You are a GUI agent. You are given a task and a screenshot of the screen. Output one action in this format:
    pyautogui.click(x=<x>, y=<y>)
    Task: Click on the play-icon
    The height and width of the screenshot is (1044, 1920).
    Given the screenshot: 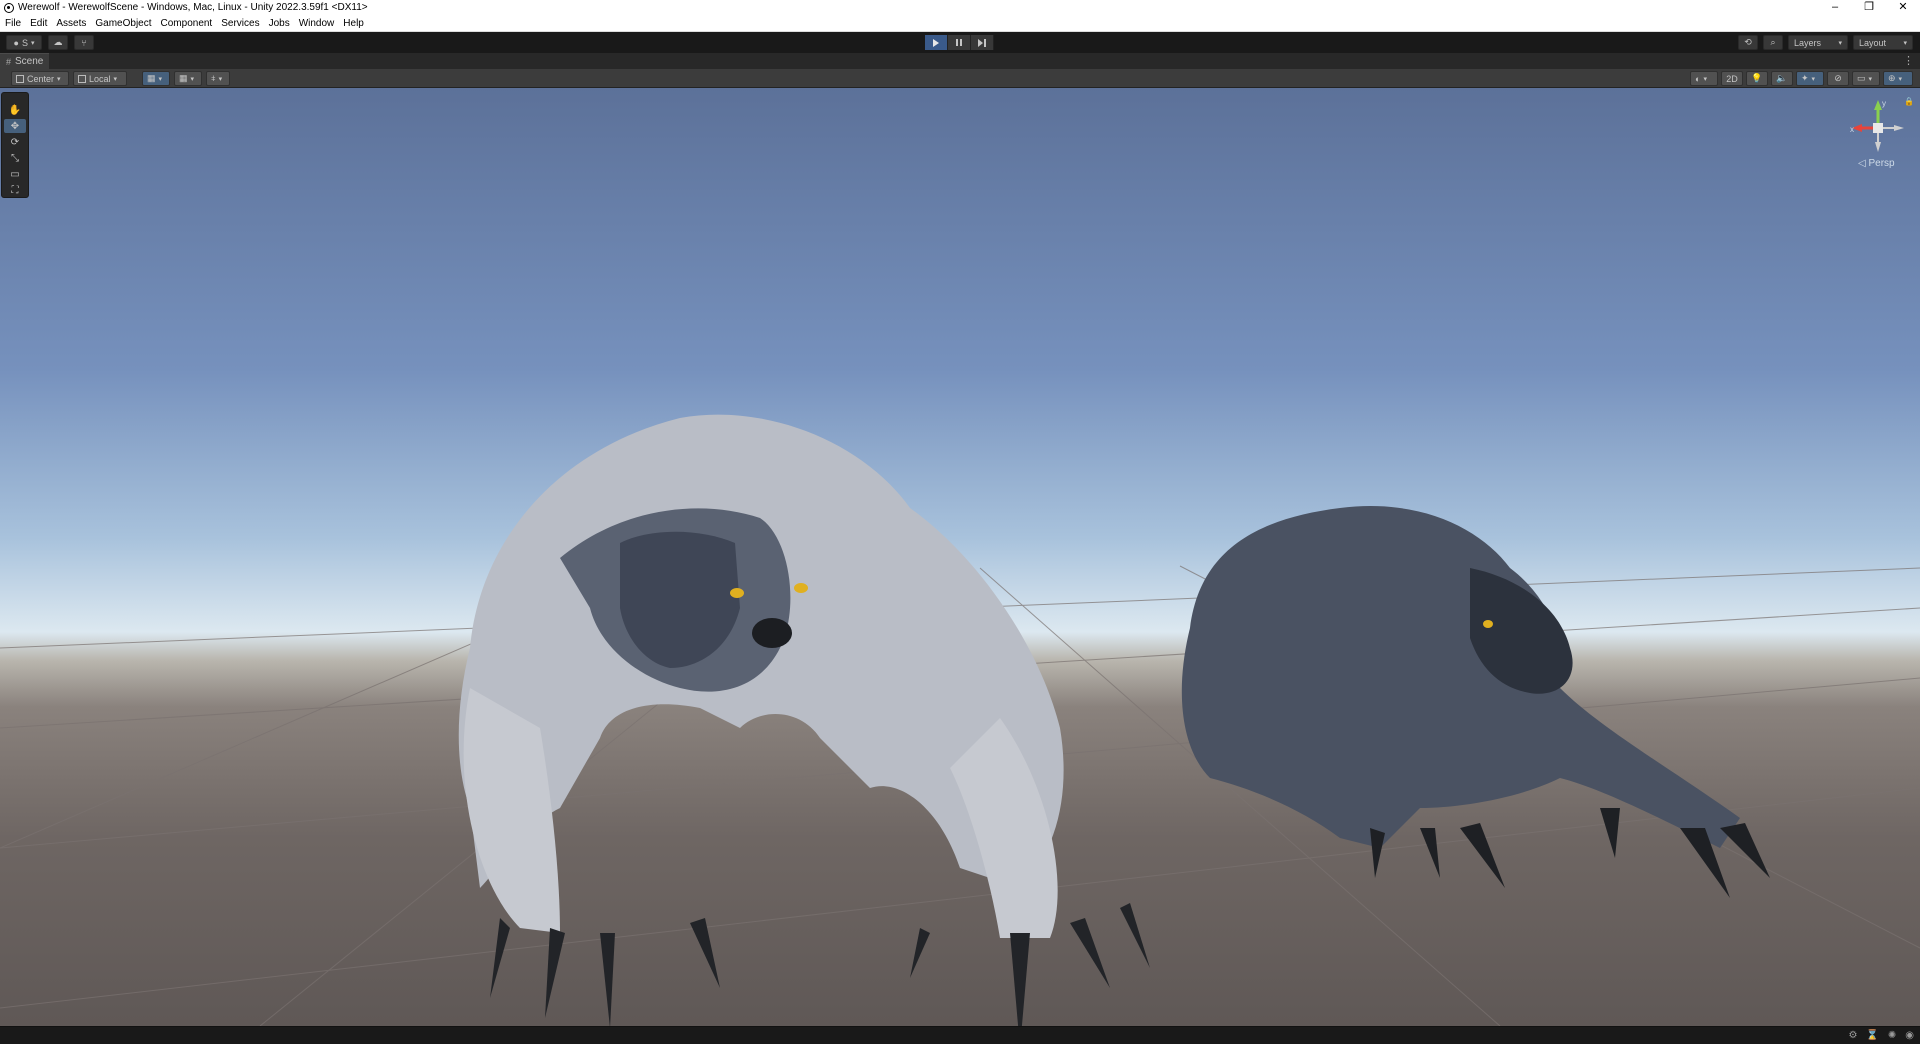 What is the action you would take?
    pyautogui.click(x=936, y=42)
    